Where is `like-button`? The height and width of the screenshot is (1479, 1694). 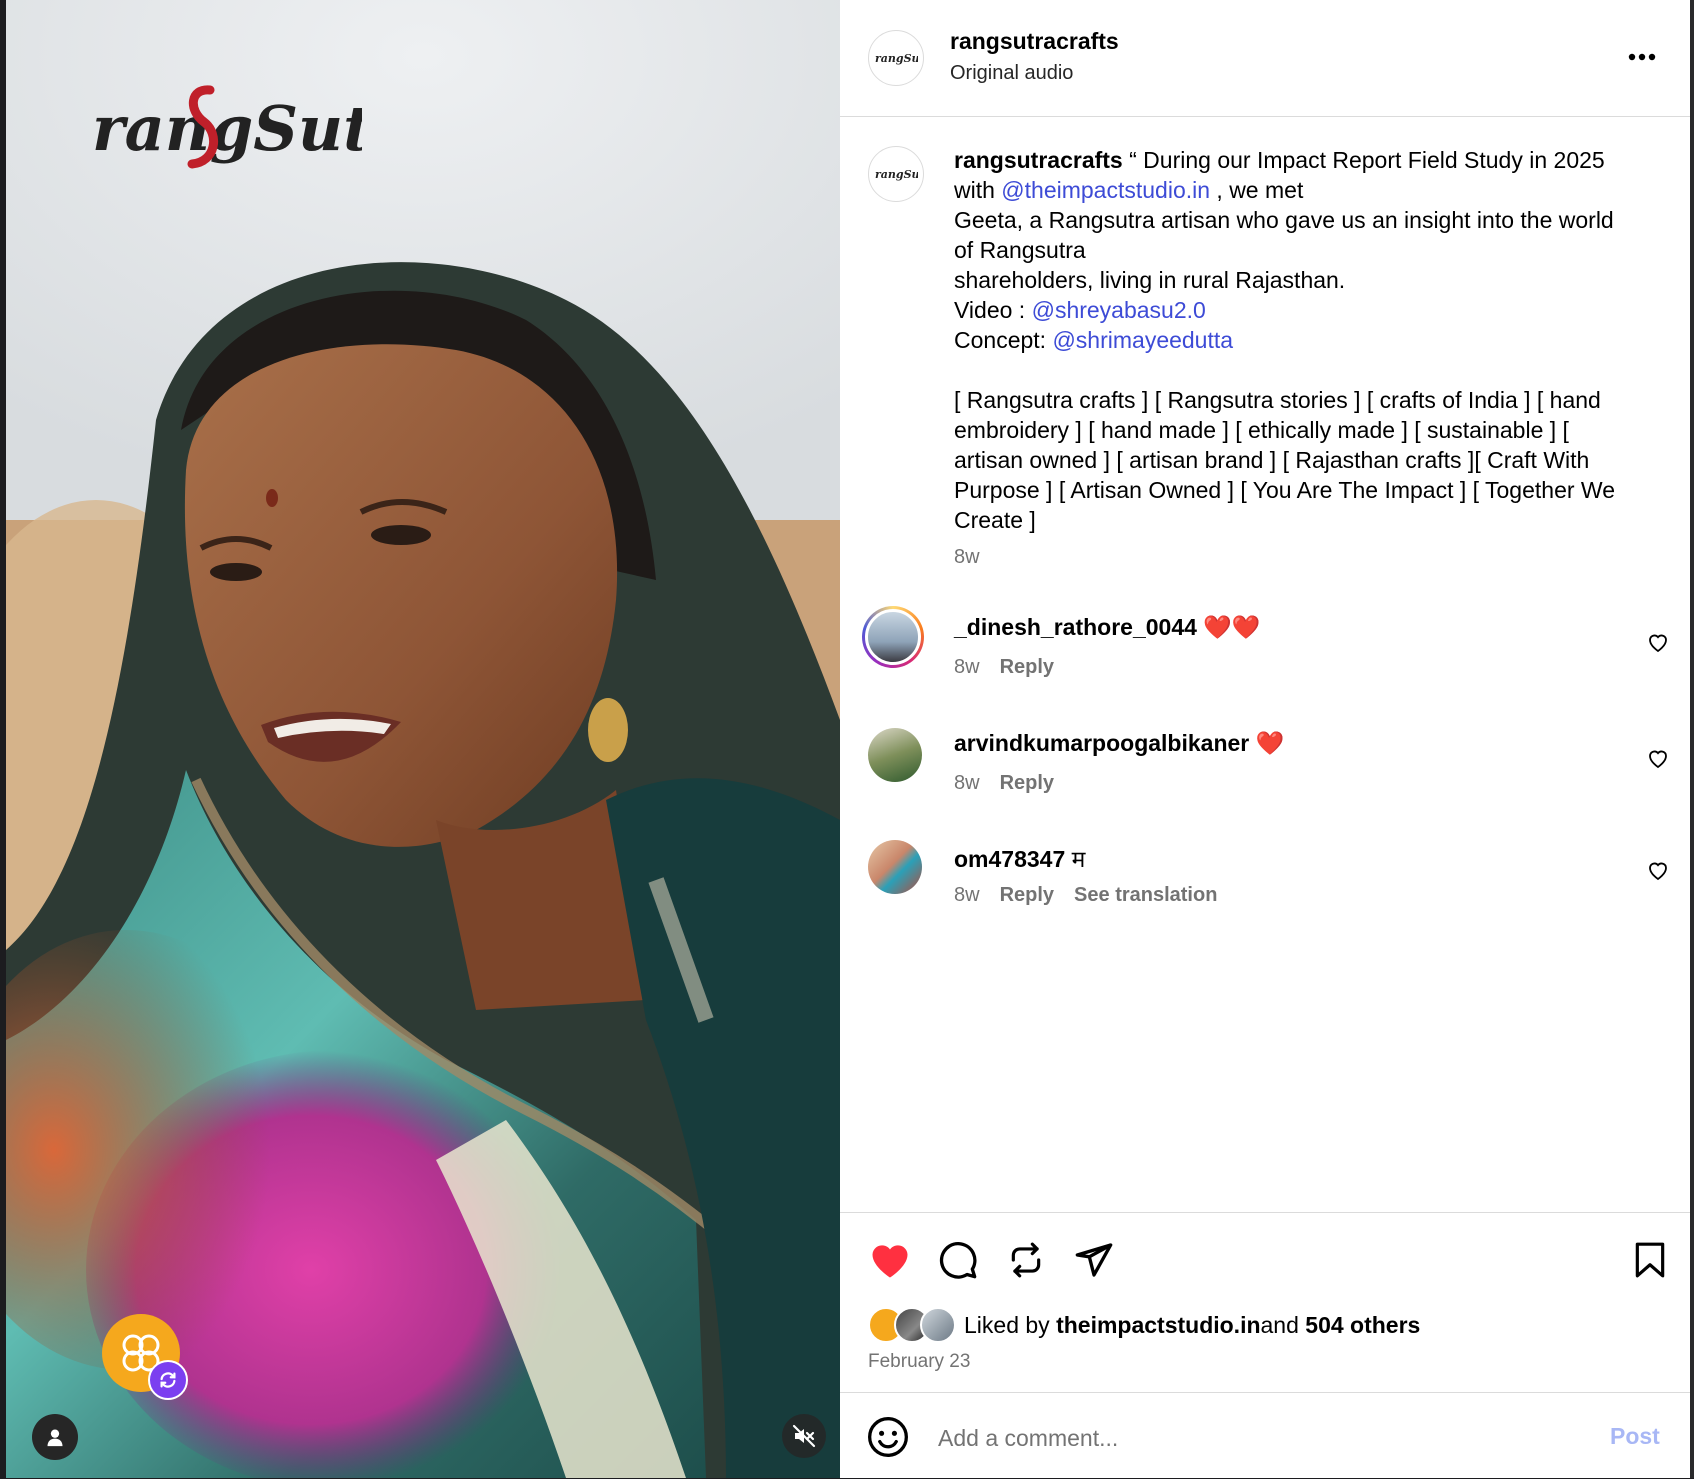
like-button is located at coordinates (890, 1260).